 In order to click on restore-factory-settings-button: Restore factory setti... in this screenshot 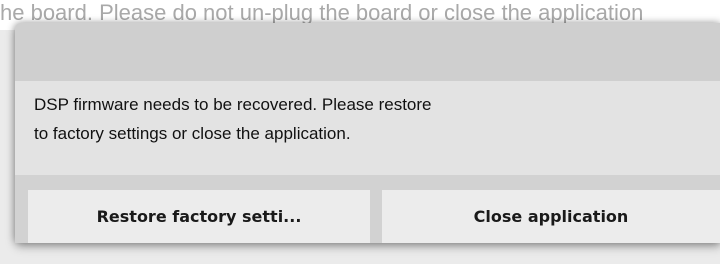, I will do `click(199, 216)`.